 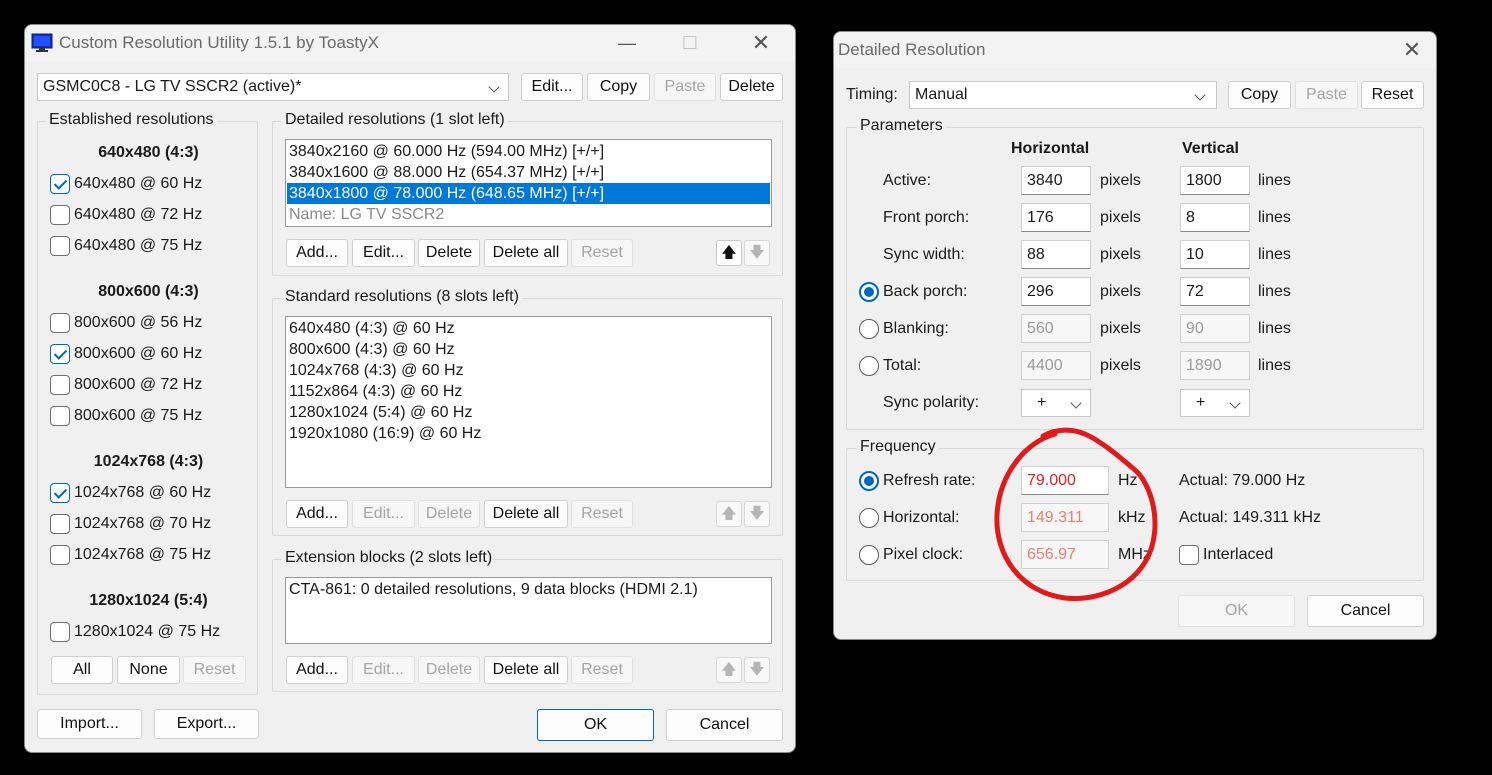 What do you see at coordinates (1215, 365) in the screenshot?
I see `total-v-input: 1890` at bounding box center [1215, 365].